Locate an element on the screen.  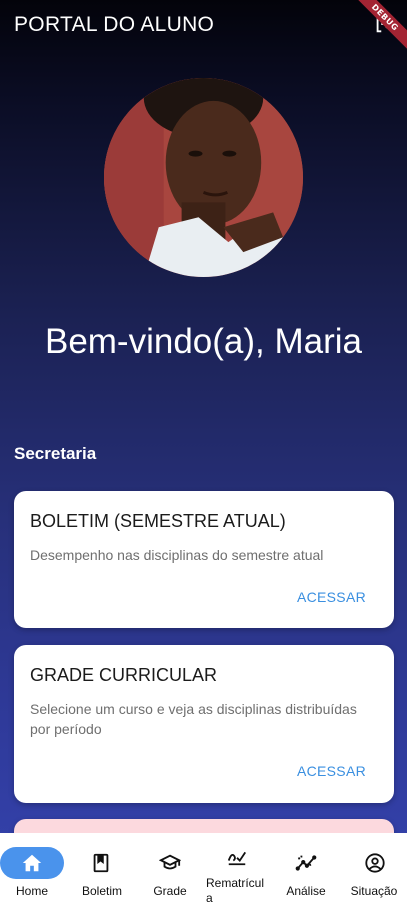
bookmark-icon is located at coordinates (101, 863).